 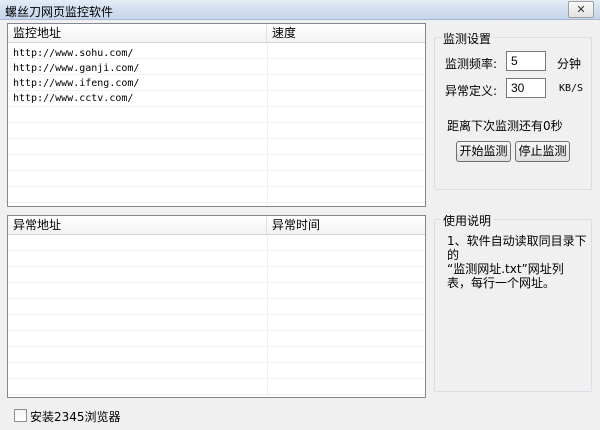 I want to click on table-row: http://www.cctv.com/, so click(x=216, y=98).